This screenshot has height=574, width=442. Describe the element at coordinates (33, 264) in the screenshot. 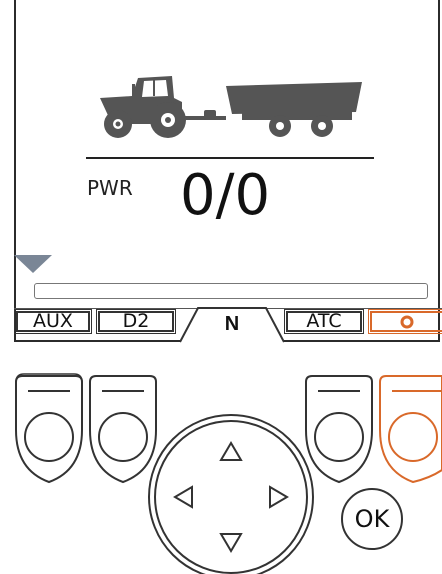

I see `position-marker-icon` at that location.